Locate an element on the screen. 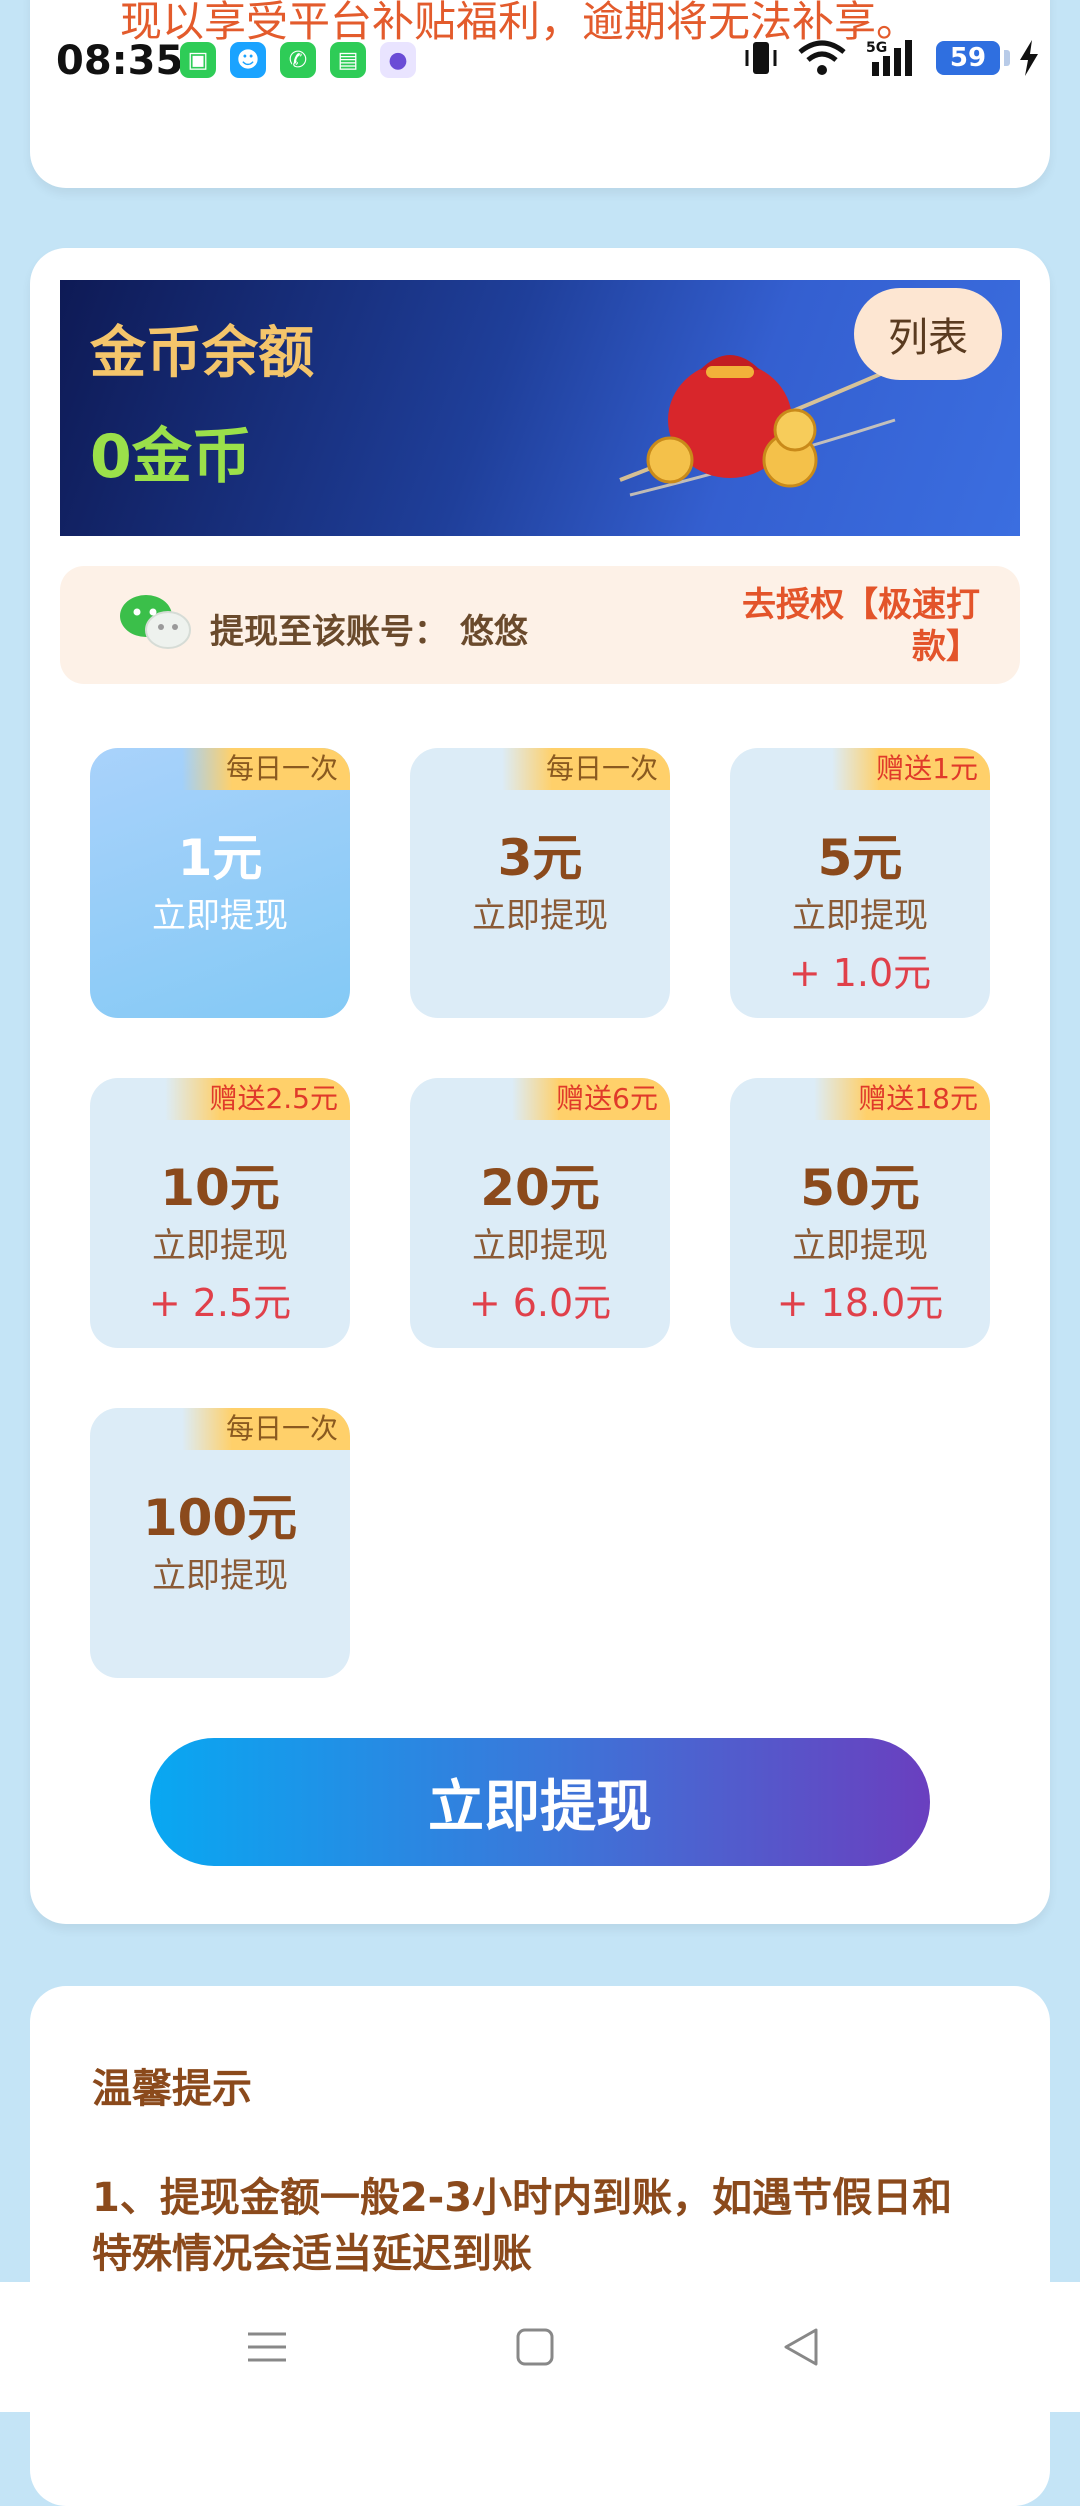  coin-balance-title: 金币余额 is located at coordinates (202, 353).